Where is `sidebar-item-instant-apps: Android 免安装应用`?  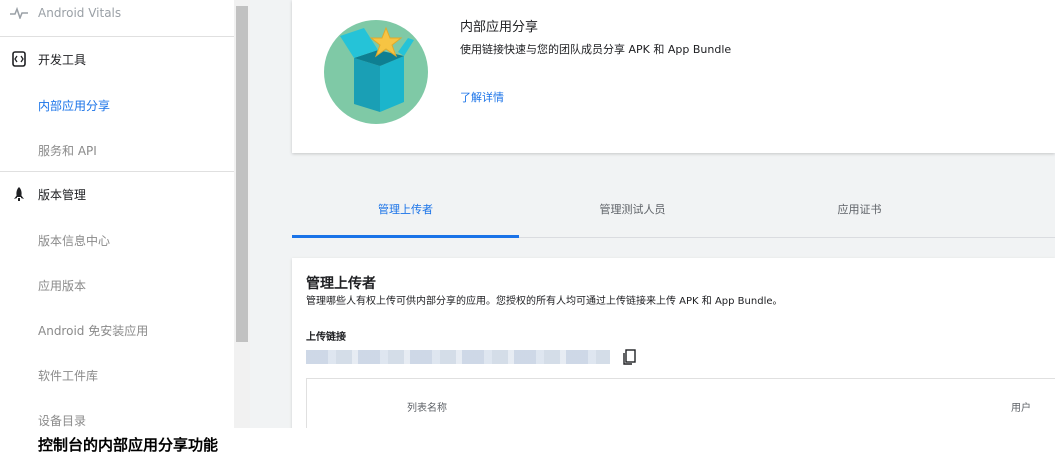
sidebar-item-instant-apps: Android 免安装应用 is located at coordinates (117, 330).